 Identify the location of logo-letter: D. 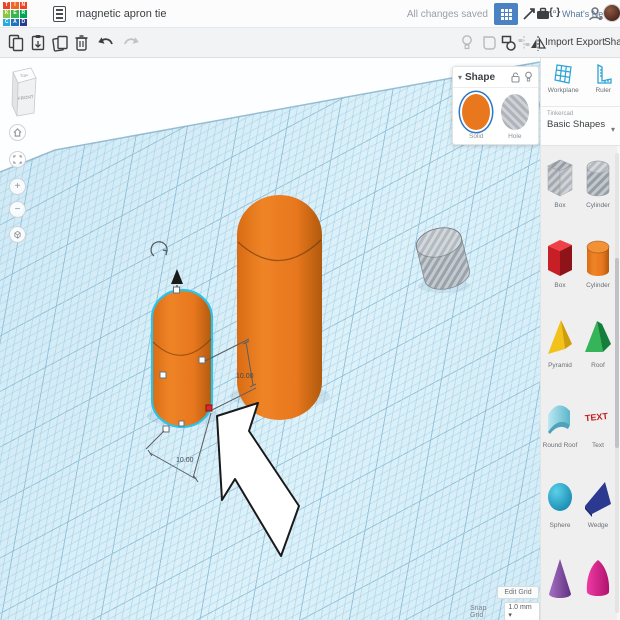
(23, 22).